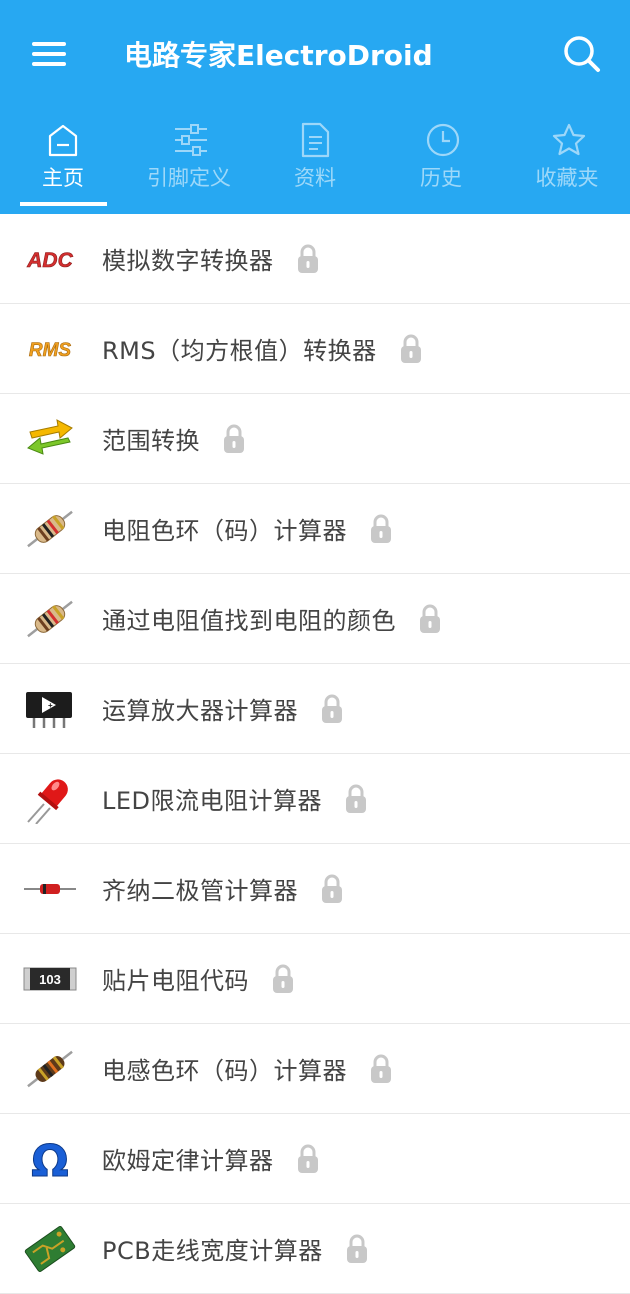  I want to click on rms-icon: RMS, so click(50, 351).